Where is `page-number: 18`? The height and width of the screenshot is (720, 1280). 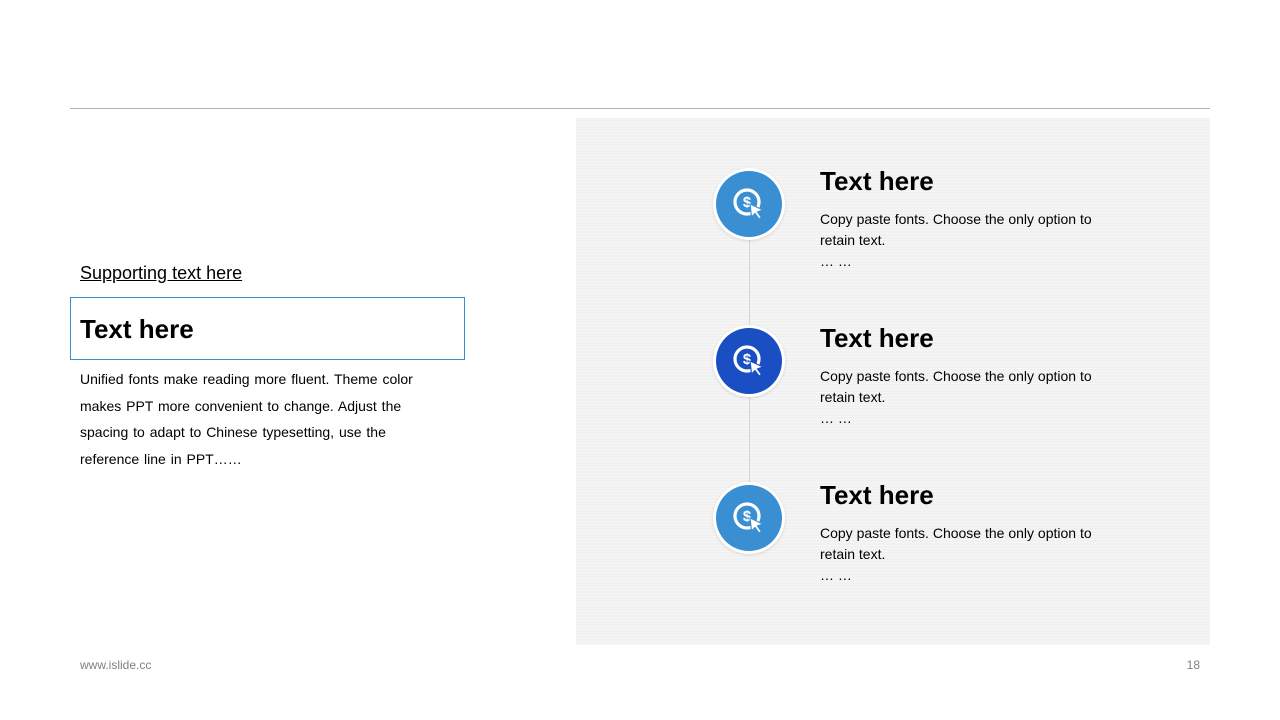 page-number: 18 is located at coordinates (1193, 665).